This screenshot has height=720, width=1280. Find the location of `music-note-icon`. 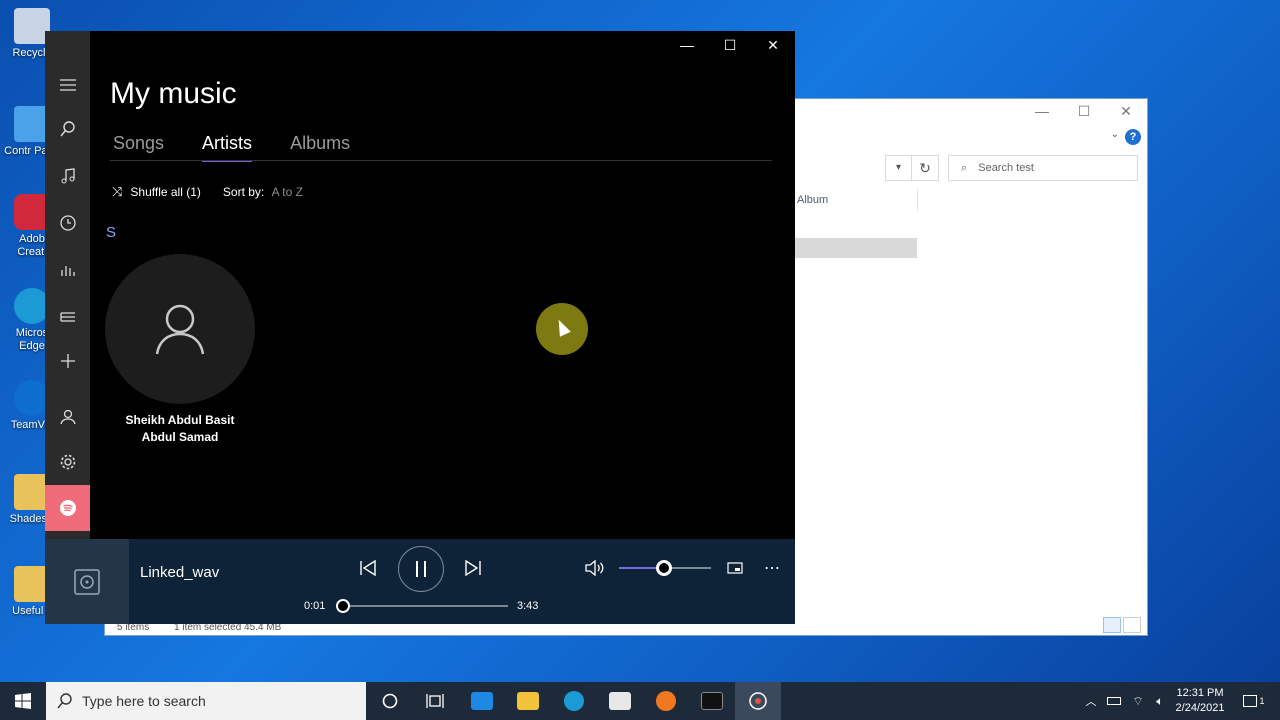

music-note-icon is located at coordinates (68, 176).